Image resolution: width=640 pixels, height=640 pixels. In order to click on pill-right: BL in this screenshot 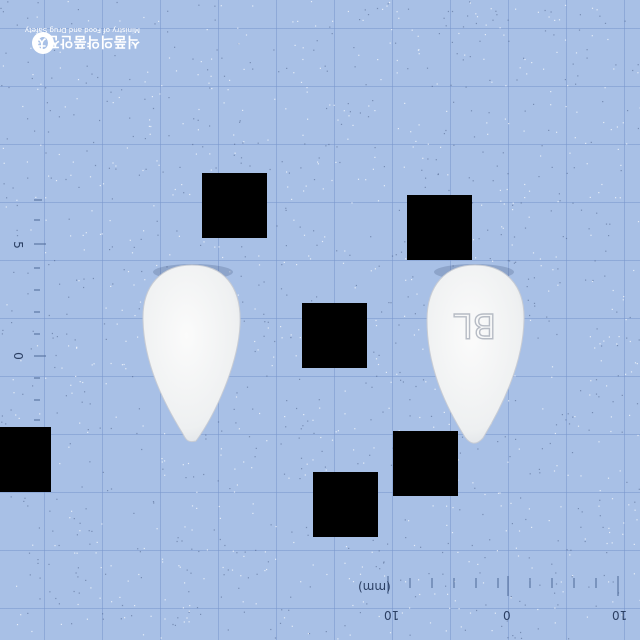, I will do `click(475, 354)`.